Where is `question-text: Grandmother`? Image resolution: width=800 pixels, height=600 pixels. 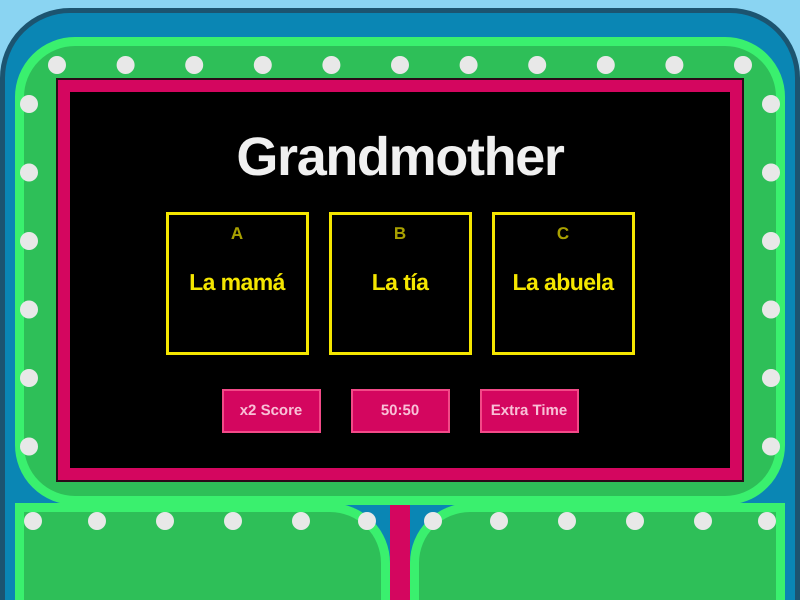 question-text: Grandmother is located at coordinates (400, 157).